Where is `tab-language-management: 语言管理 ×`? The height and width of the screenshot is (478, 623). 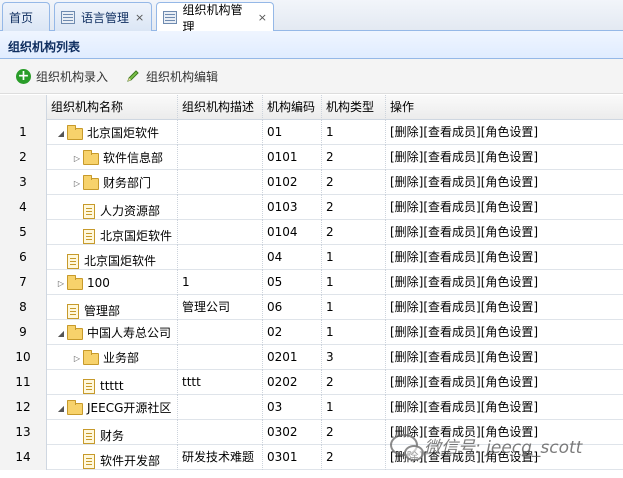
tab-language-management: 语言管理 × is located at coordinates (103, 16).